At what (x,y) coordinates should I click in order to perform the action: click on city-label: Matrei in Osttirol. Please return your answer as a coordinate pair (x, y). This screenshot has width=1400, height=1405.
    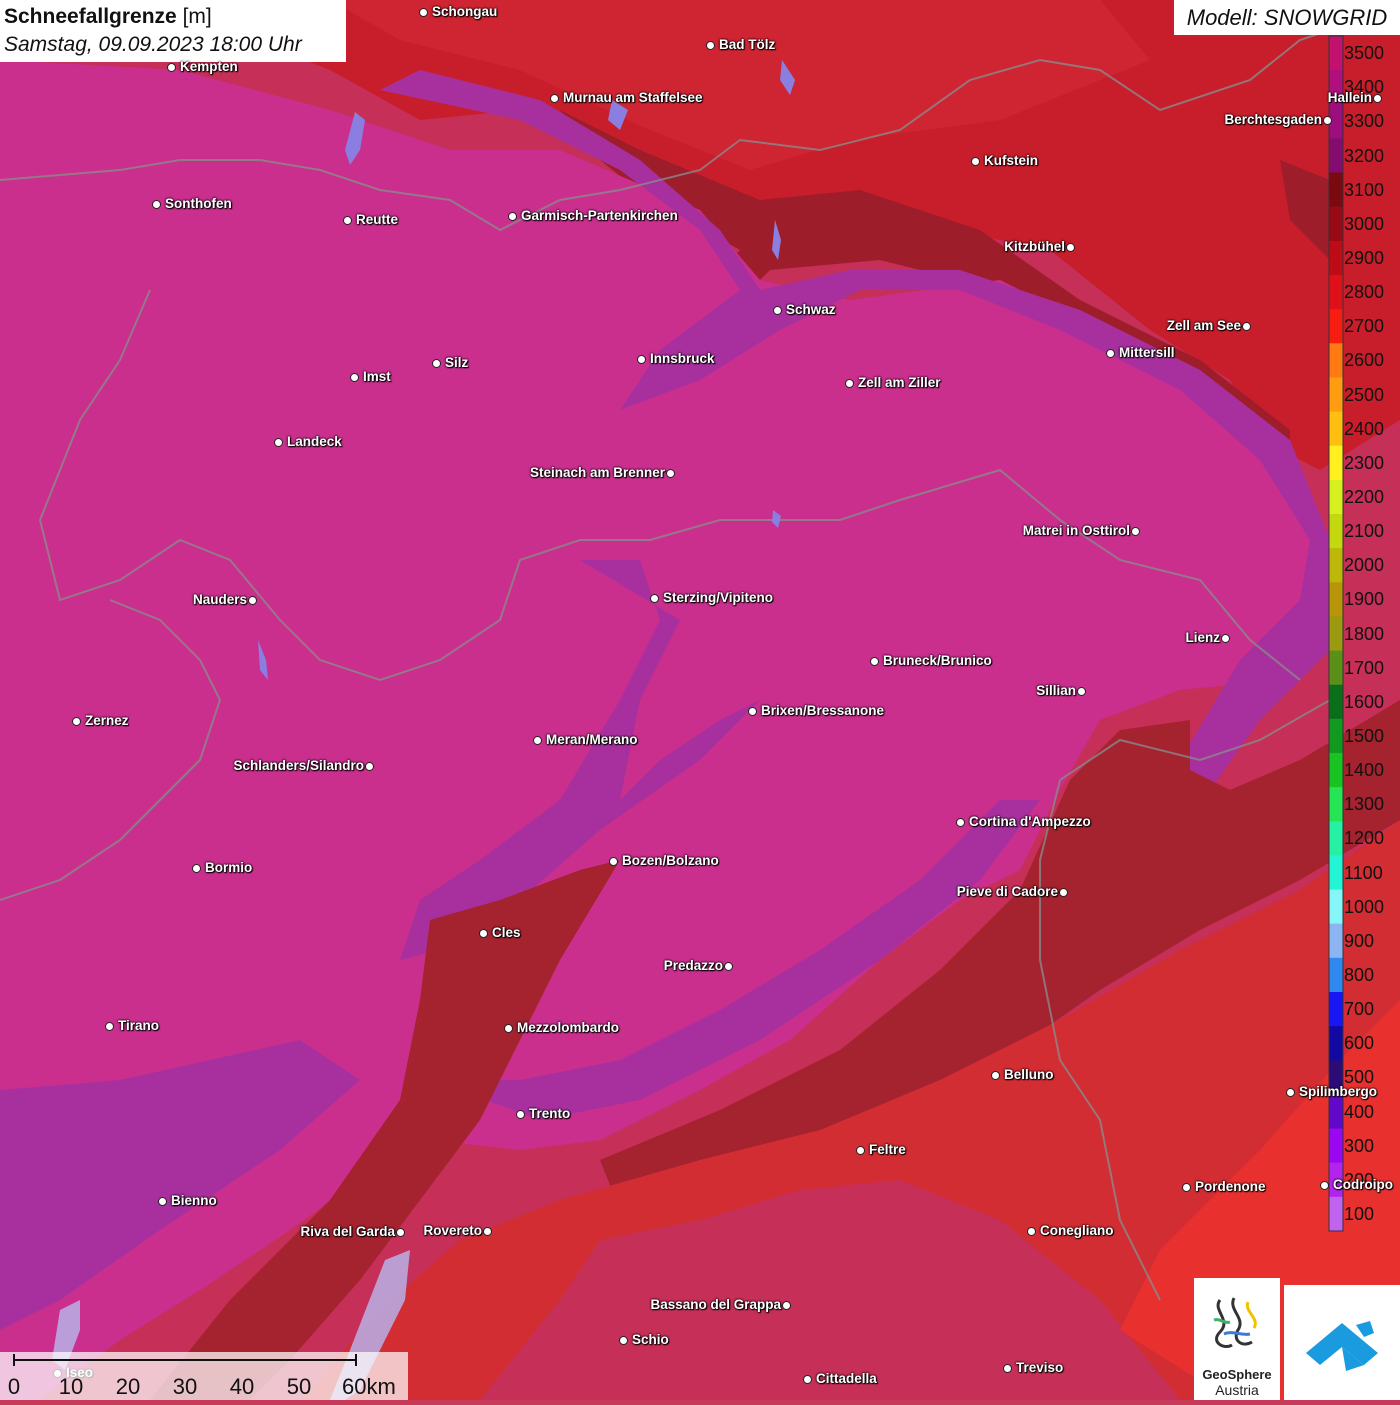
    Looking at the image, I should click on (1076, 531).